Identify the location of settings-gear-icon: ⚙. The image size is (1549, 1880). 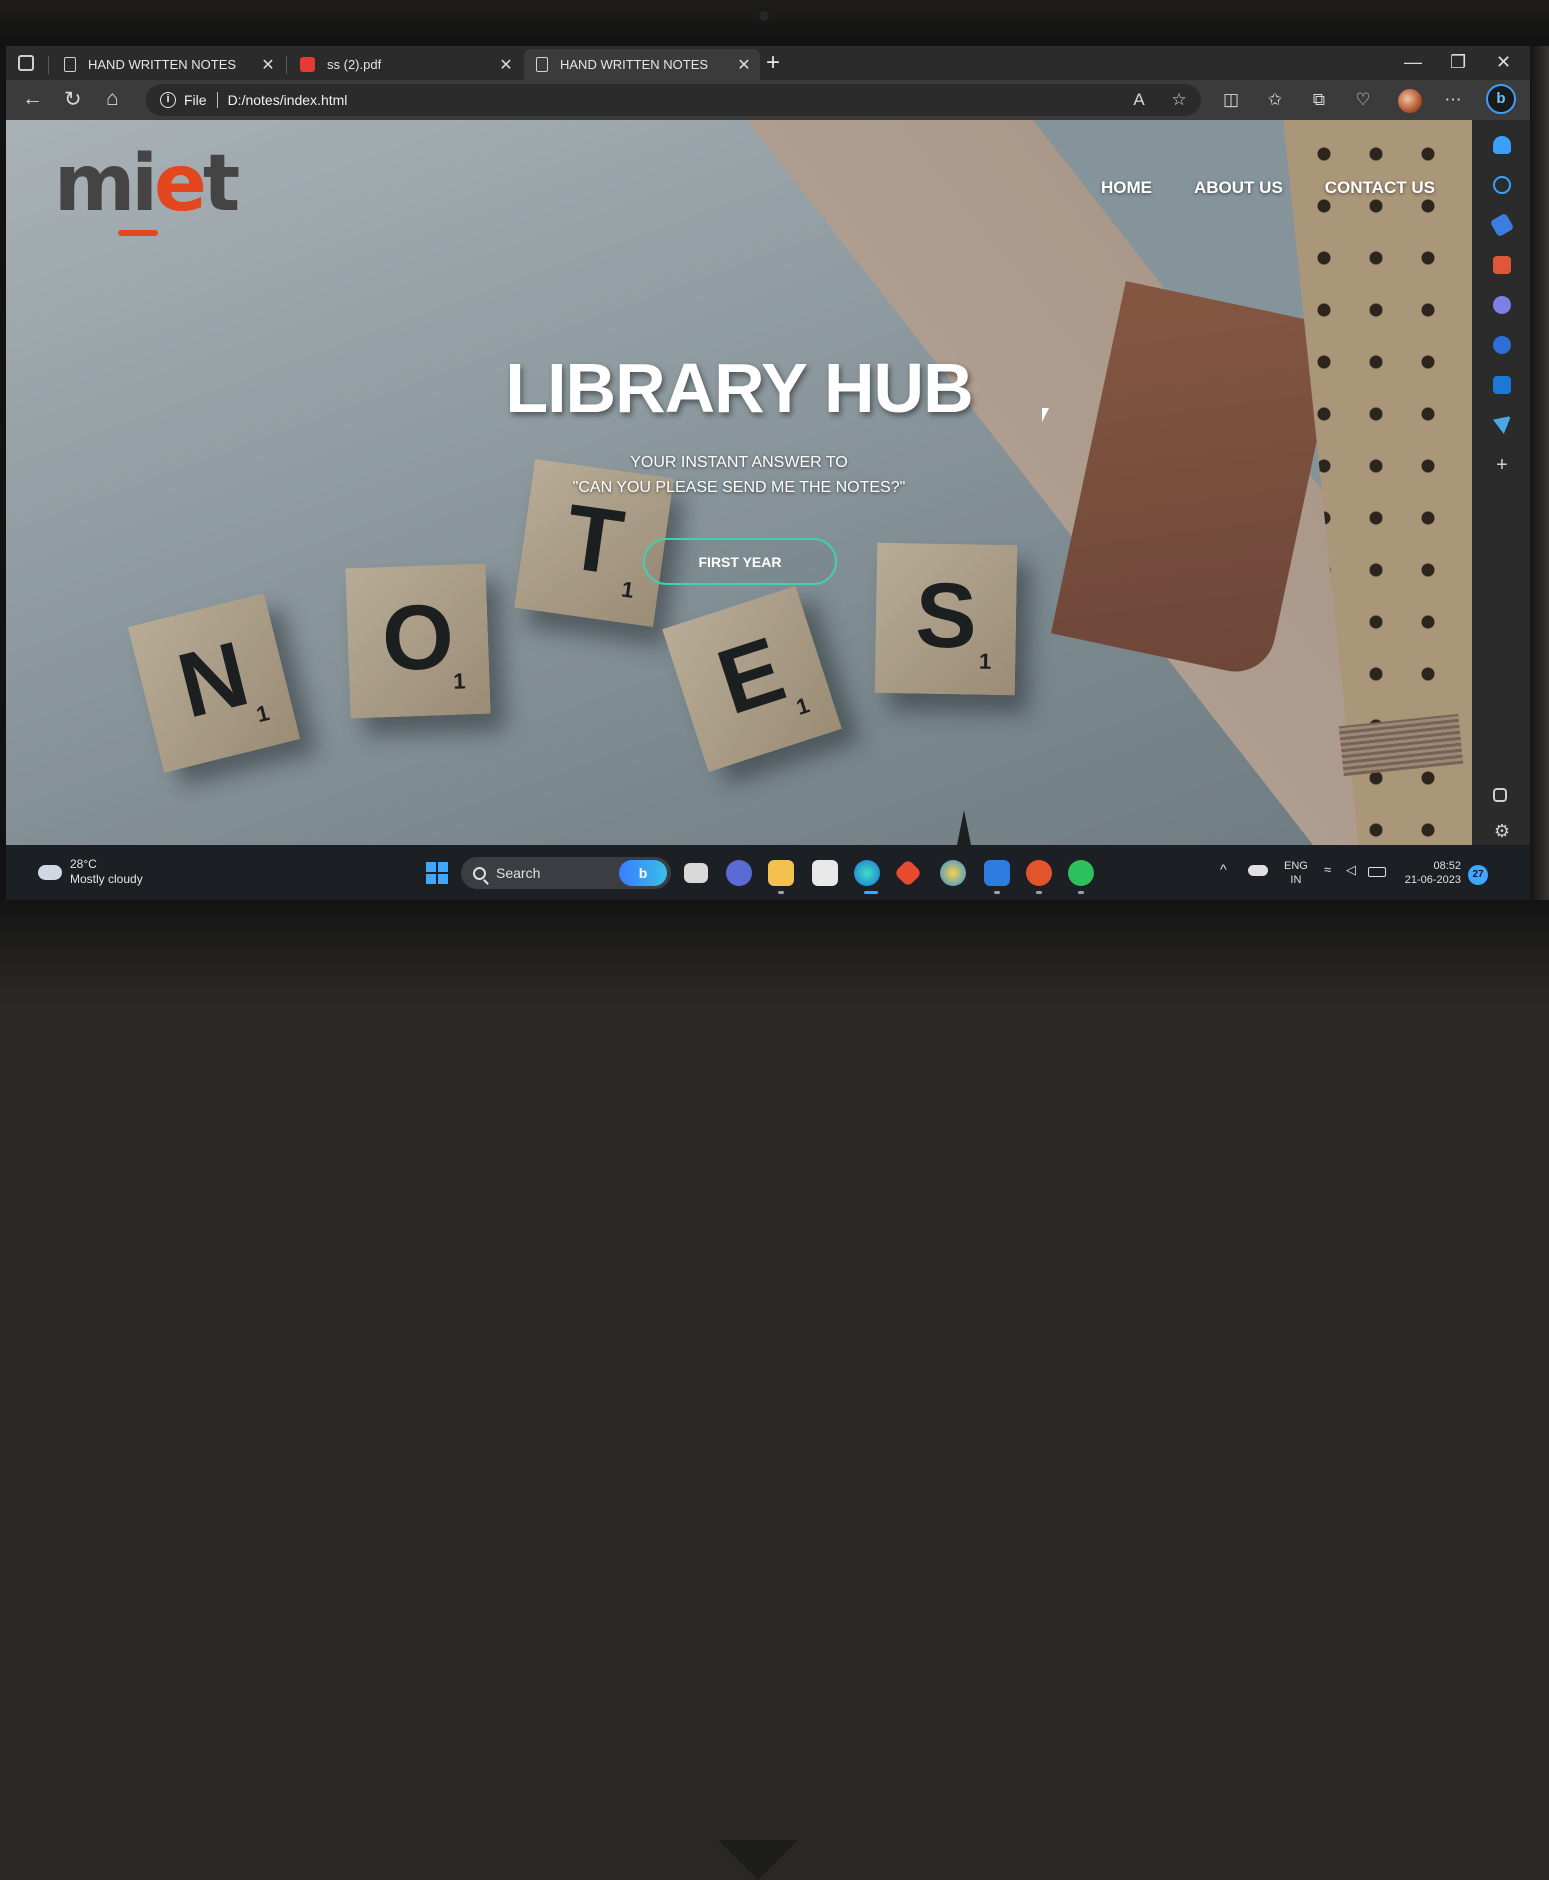
(1502, 831).